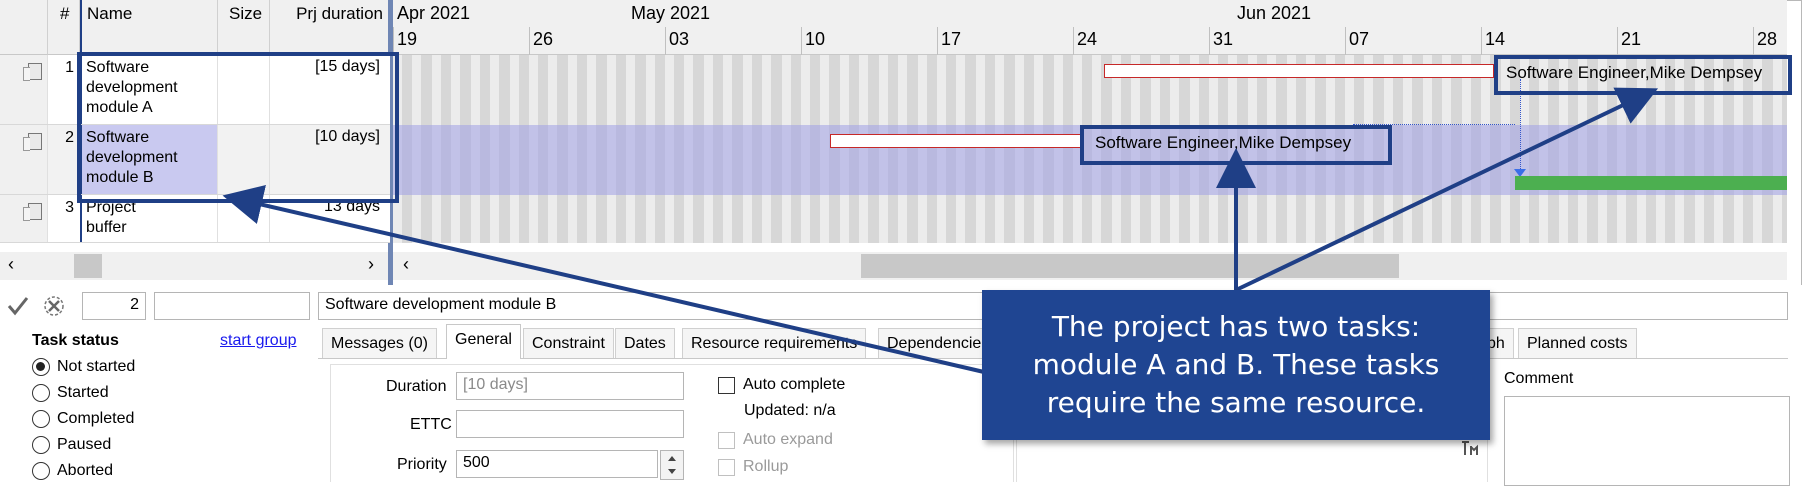  I want to click on arrow-to-resource-a, so click(1447, 189).